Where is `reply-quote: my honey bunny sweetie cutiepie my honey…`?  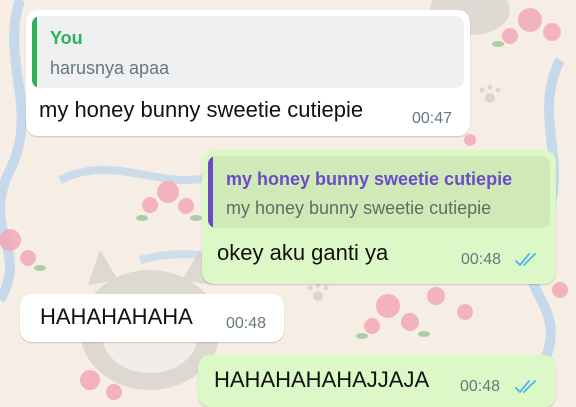
reply-quote: my honey bunny sweetie cutiepie my honey… is located at coordinates (379, 192).